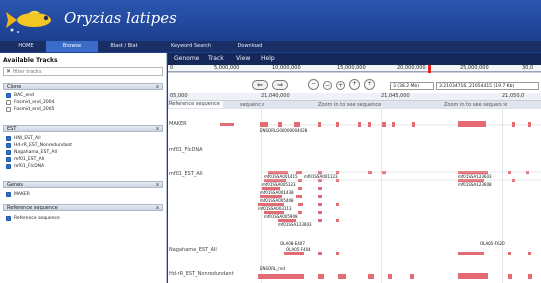 This screenshot has height=283, width=541. I want to click on chromosome-select: 3 (38.2 Mb), so click(412, 86).